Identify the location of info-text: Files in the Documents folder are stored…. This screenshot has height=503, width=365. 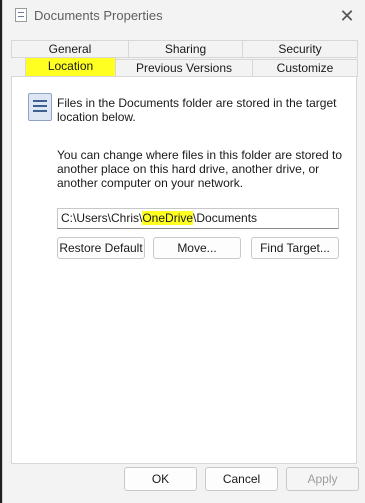
(197, 110).